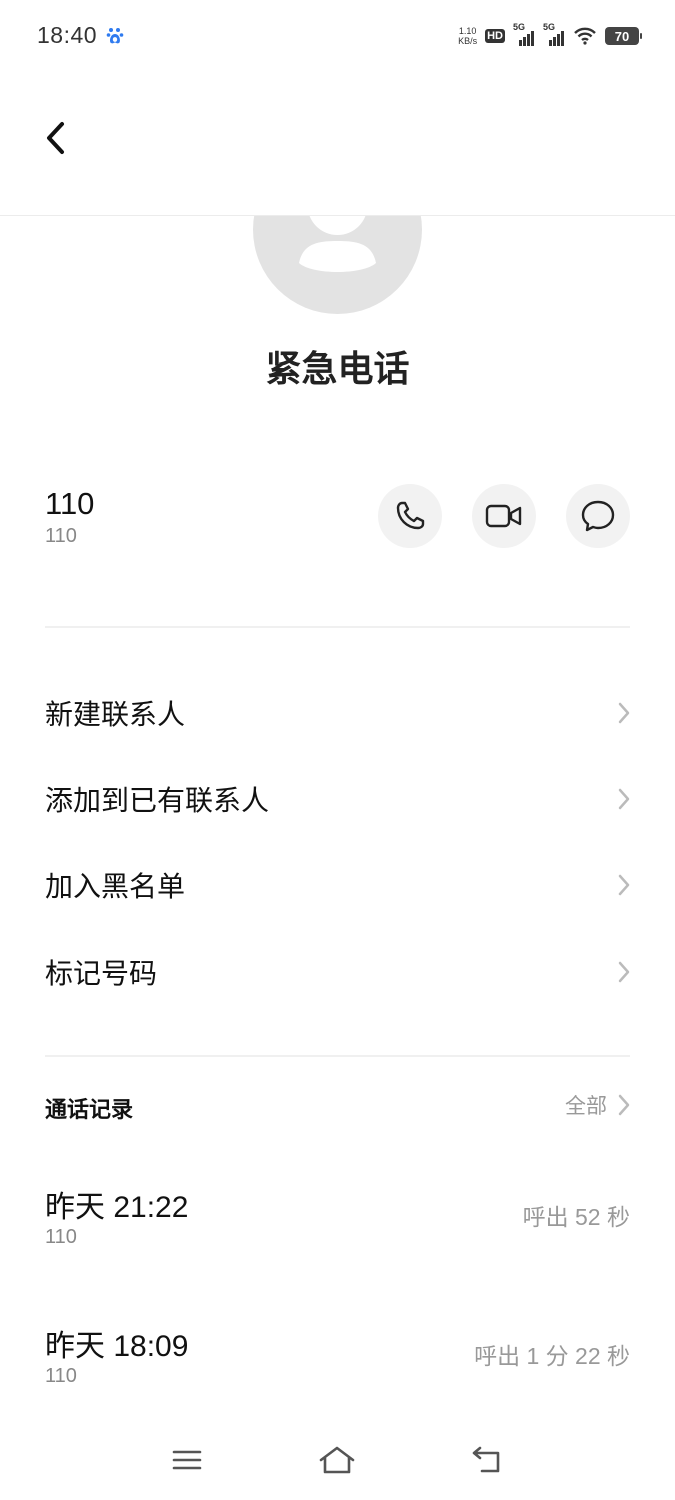  I want to click on back-button, so click(56, 138).